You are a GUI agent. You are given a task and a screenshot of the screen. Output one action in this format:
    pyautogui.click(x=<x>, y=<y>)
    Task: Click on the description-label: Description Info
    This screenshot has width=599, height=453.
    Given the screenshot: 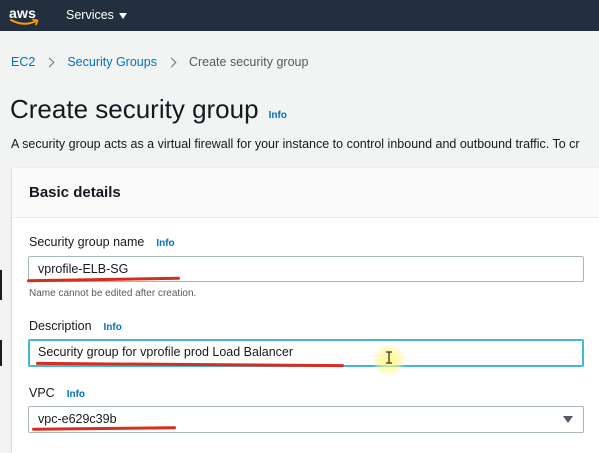 What is the action you would take?
    pyautogui.click(x=75, y=326)
    